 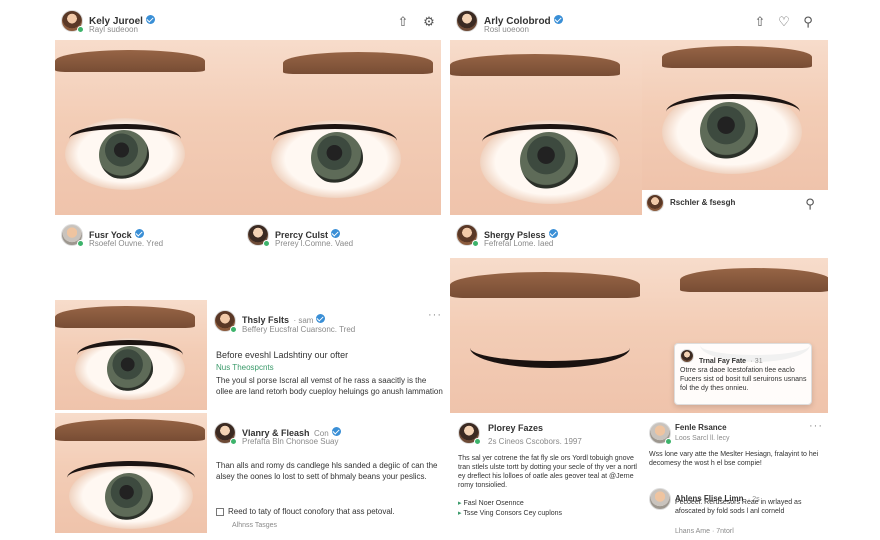 I want to click on author-name: Fenle Rsance, so click(x=701, y=427).